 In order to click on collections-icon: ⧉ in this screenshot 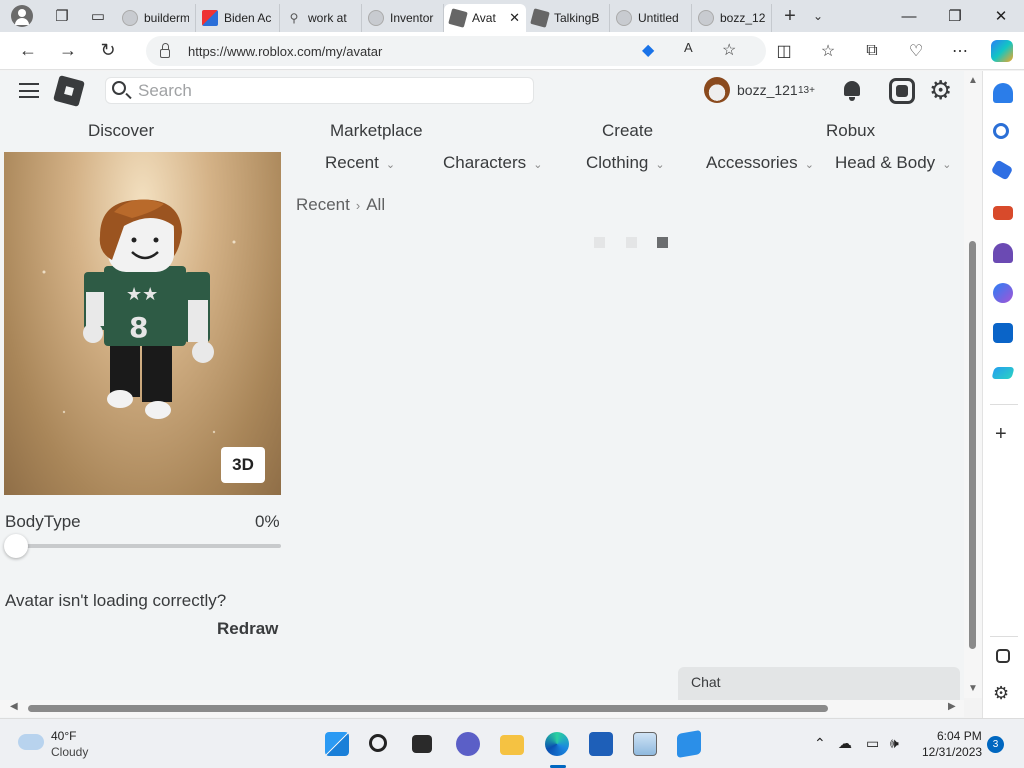, I will do `click(872, 51)`.